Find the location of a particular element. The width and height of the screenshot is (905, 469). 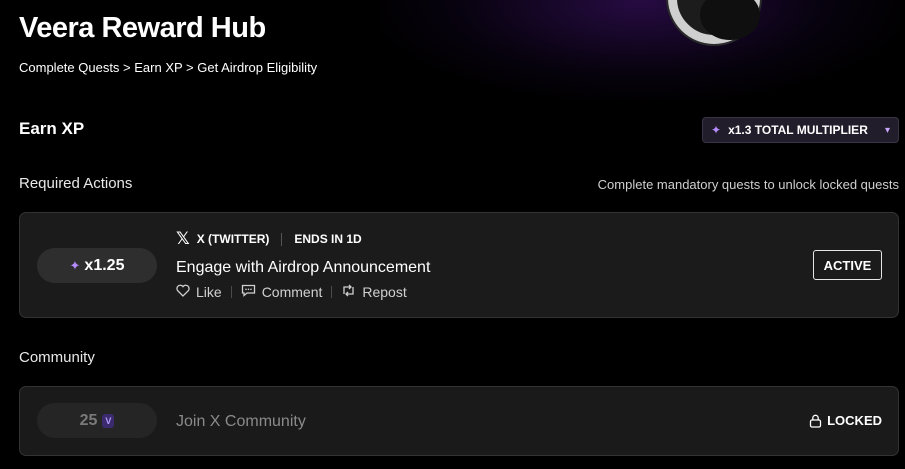

total-multiplier-label: x1.3 TOTAL MULTIPLIER is located at coordinates (798, 130).